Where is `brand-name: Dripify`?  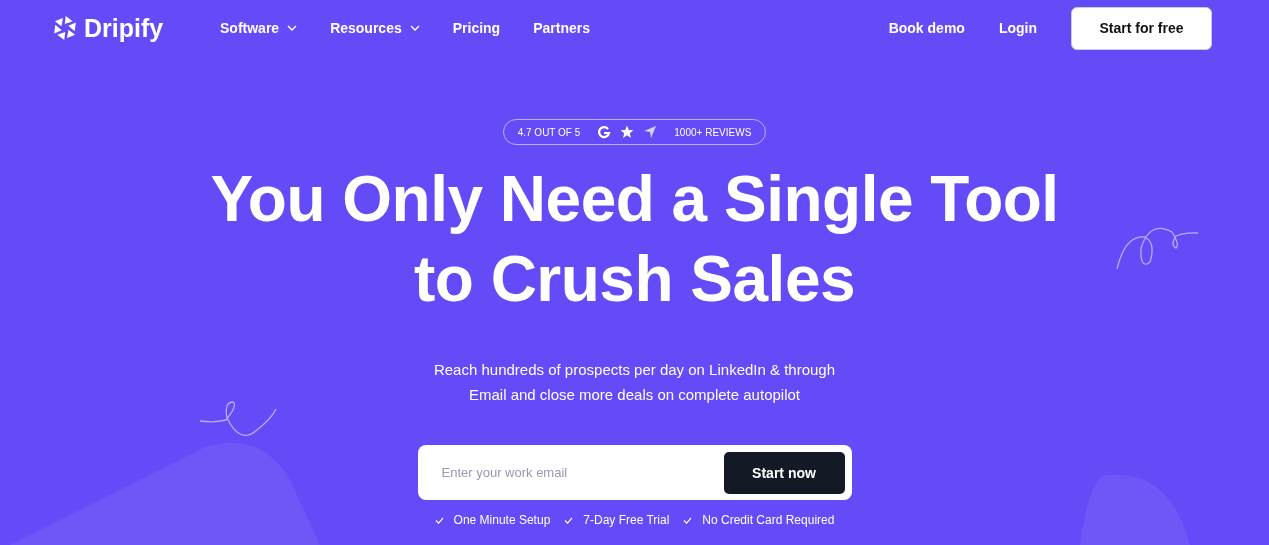 brand-name: Dripify is located at coordinates (124, 28).